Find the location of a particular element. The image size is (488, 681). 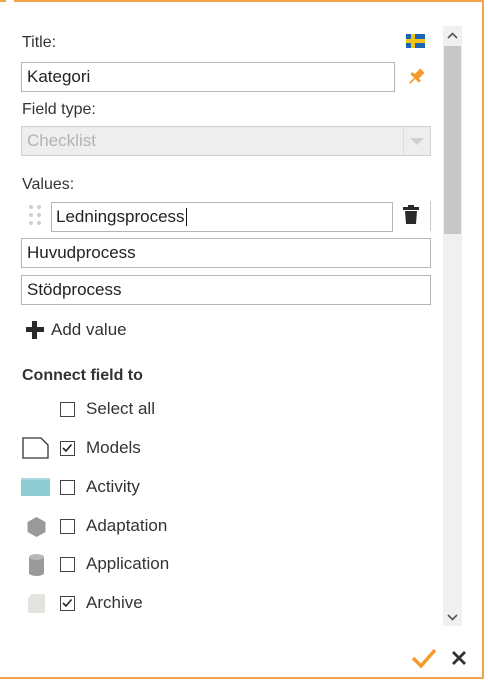

connect-item-activity: Activity is located at coordinates (215, 488).